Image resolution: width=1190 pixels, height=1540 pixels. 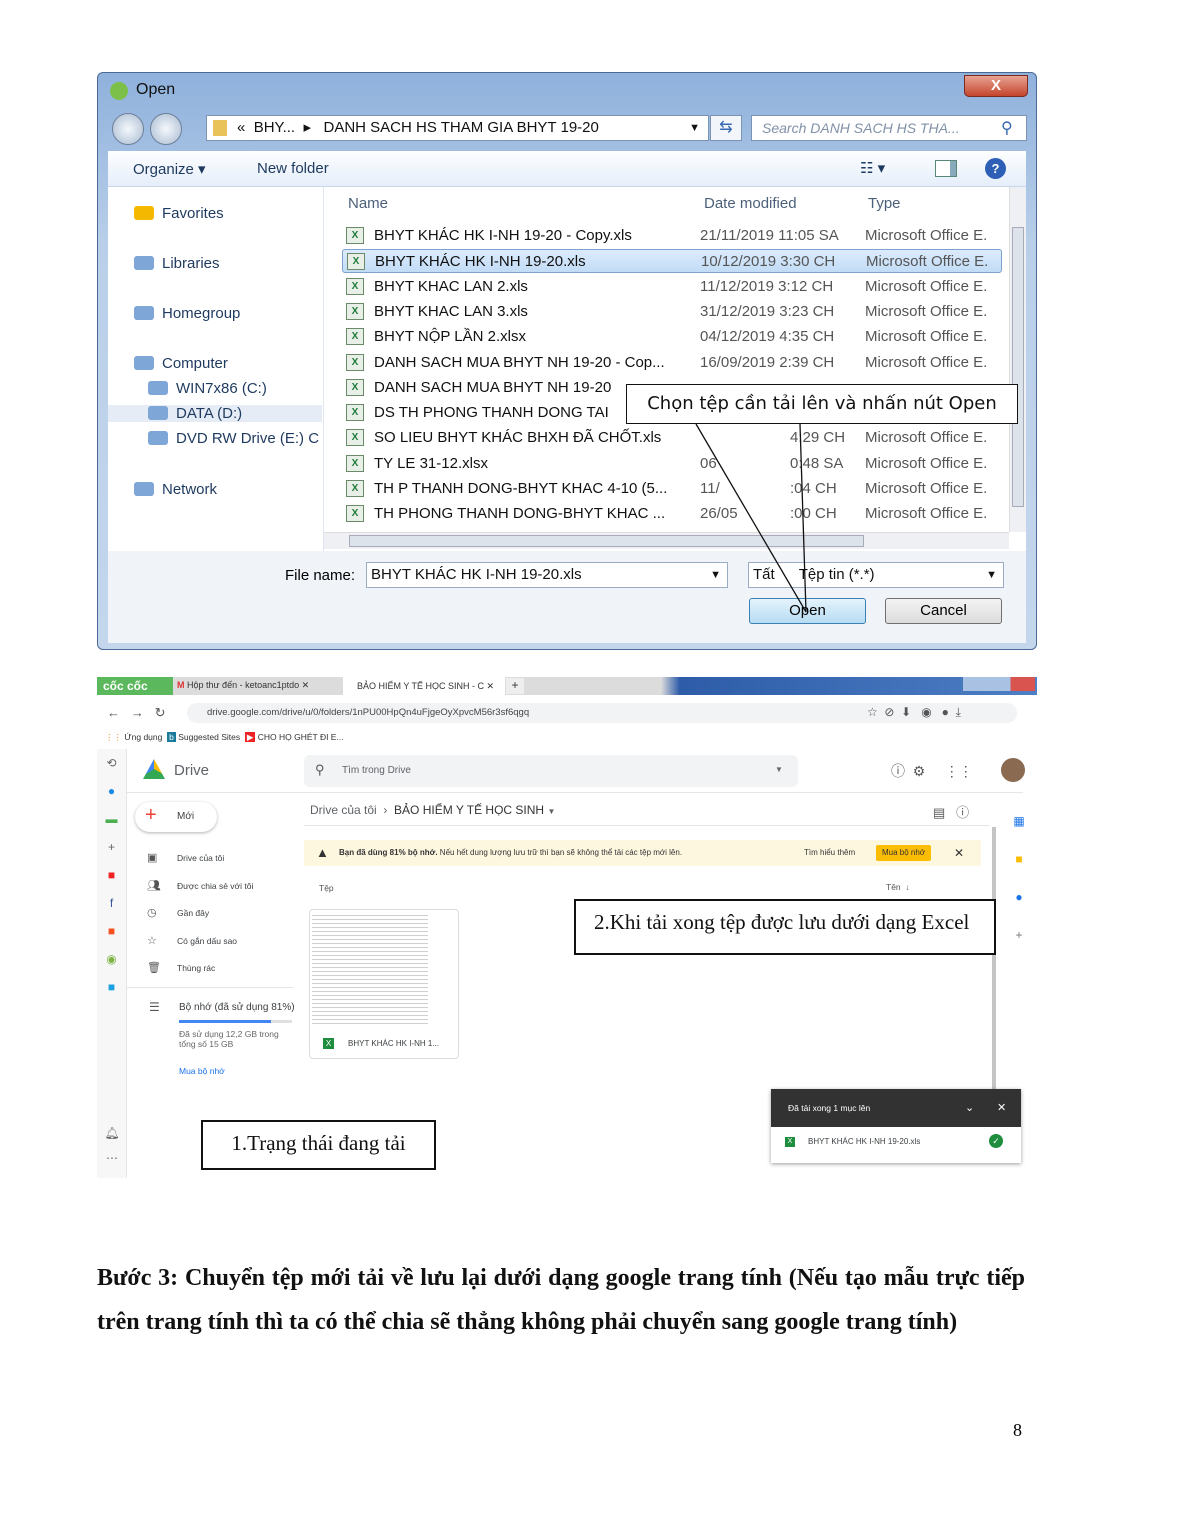 What do you see at coordinates (943, 611) in the screenshot?
I see `cancel-button: Cancel` at bounding box center [943, 611].